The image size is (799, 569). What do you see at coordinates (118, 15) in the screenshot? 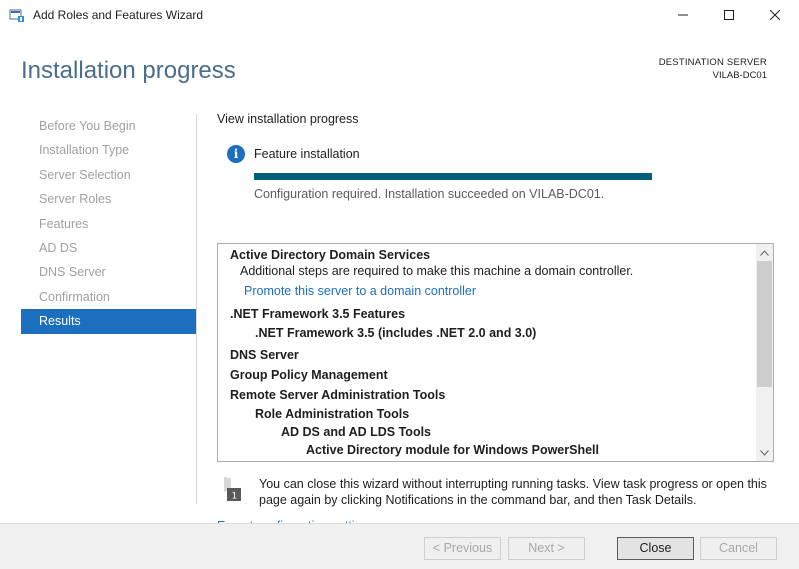
I see `window-title: Add Roles and Features Wizard` at bounding box center [118, 15].